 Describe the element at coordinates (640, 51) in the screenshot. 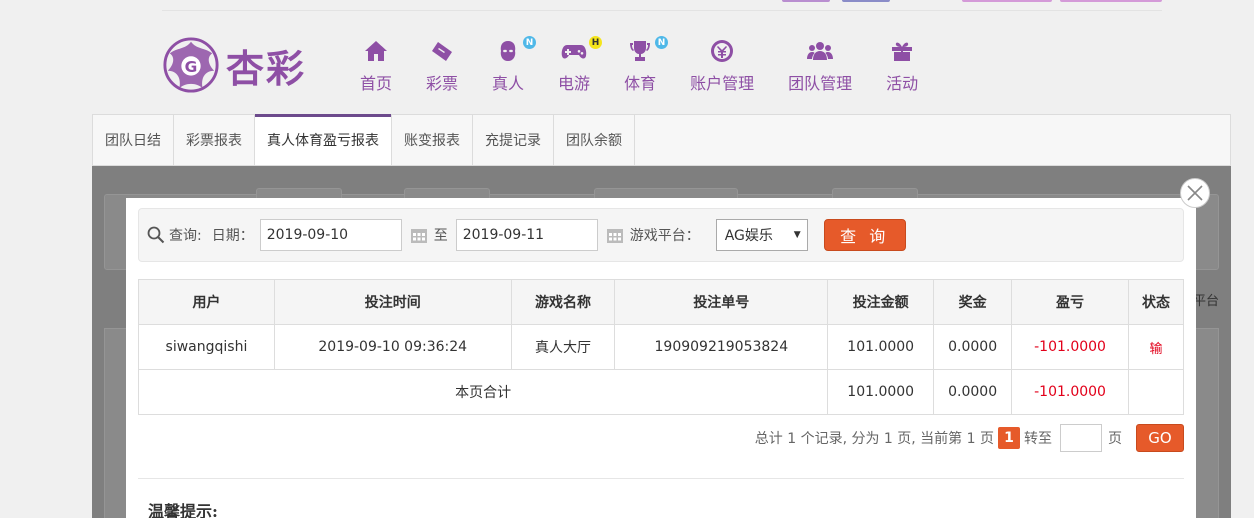

I see `trophy-icon` at that location.